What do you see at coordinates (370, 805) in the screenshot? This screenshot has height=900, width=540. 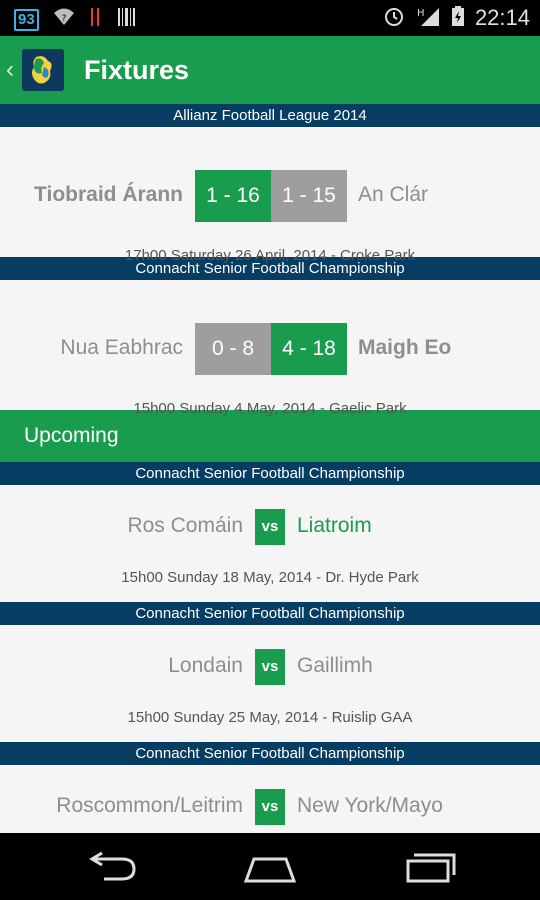 I see `away-team: New York/Mayo` at bounding box center [370, 805].